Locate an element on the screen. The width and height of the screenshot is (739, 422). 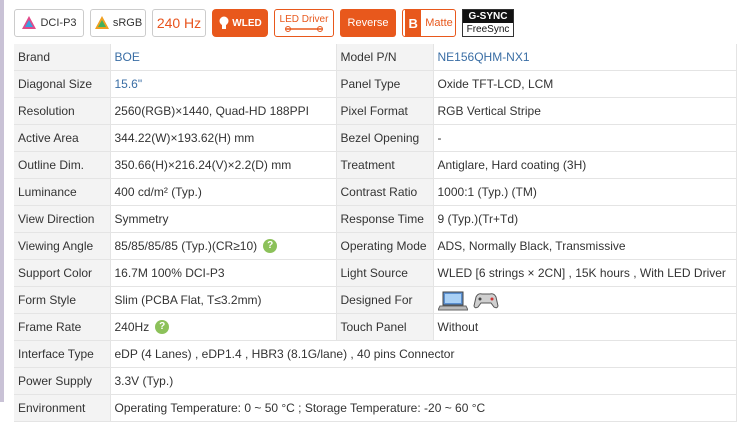
spec-value-text: Slim (PCBA Flat, T≤3.2mm) is located at coordinates (188, 300).